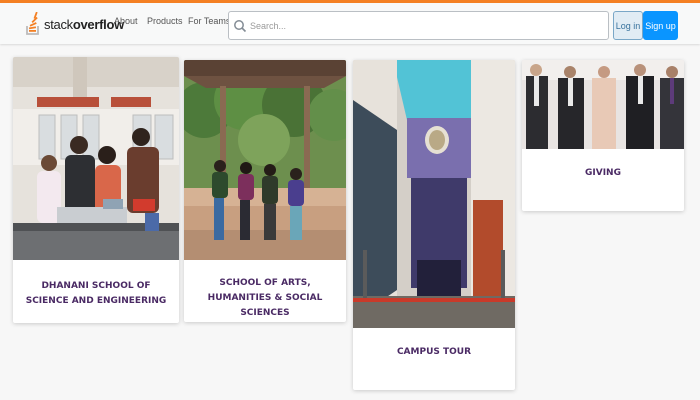 Image resolution: width=700 pixels, height=400 pixels. What do you see at coordinates (425, 25) in the screenshot?
I see `search-input` at bounding box center [425, 25].